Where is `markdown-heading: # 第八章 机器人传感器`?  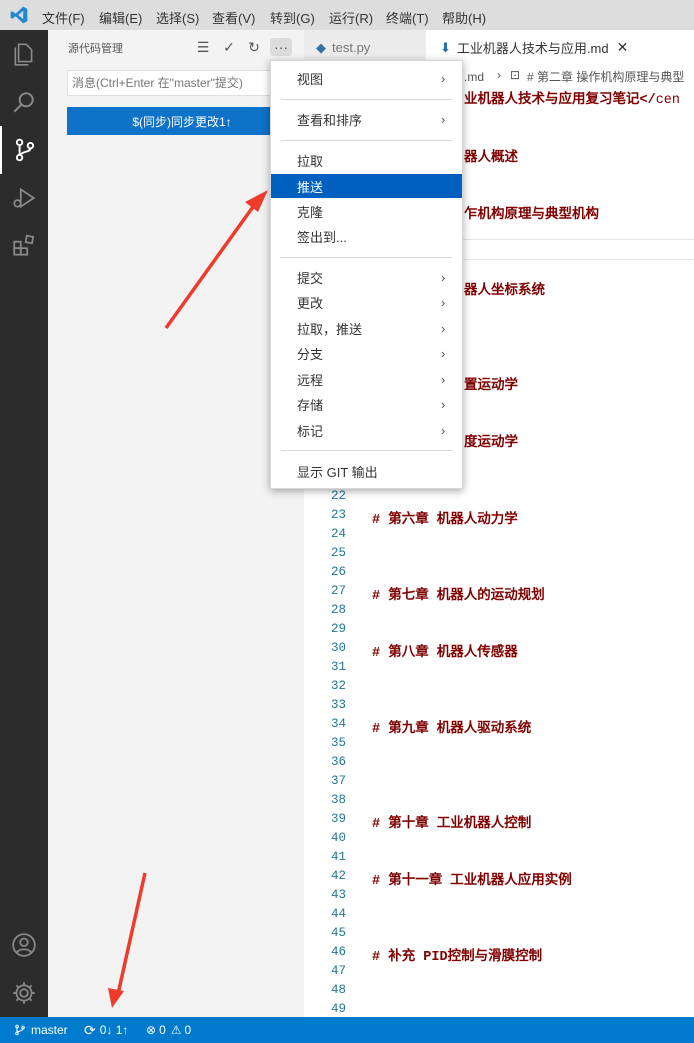
markdown-heading: # 第八章 机器人传感器 is located at coordinates (445, 653).